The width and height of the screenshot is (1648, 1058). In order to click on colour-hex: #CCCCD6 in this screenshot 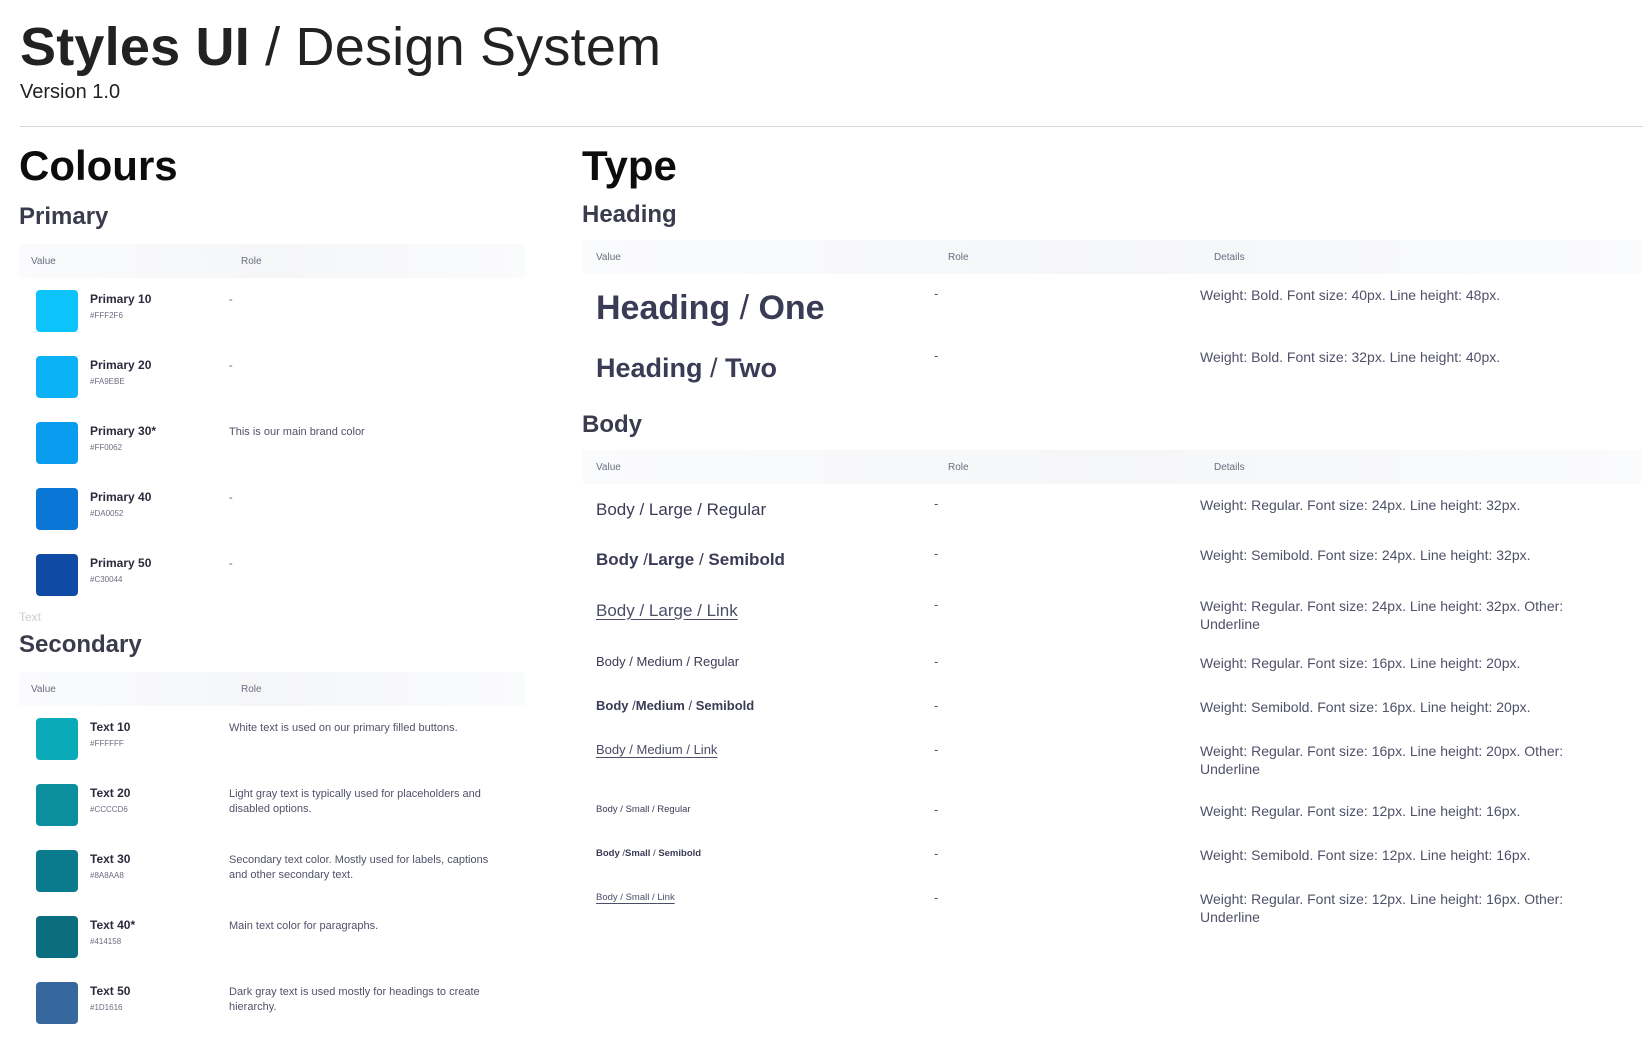, I will do `click(109, 809)`.